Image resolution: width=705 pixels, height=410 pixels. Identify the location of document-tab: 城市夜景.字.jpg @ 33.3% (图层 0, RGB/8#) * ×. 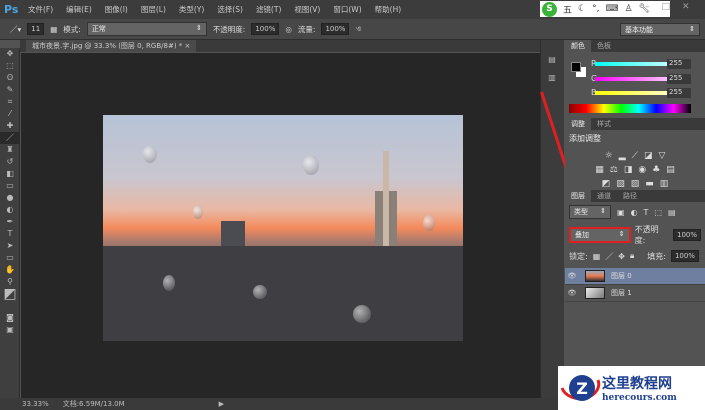
(111, 46).